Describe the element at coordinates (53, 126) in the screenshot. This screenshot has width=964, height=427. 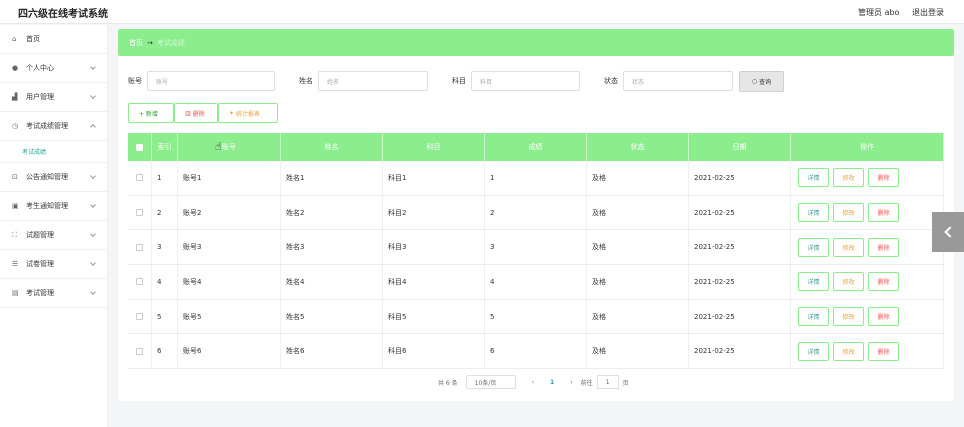
I see `sidebar-item-scores: ◷ 考试成绩管理` at that location.